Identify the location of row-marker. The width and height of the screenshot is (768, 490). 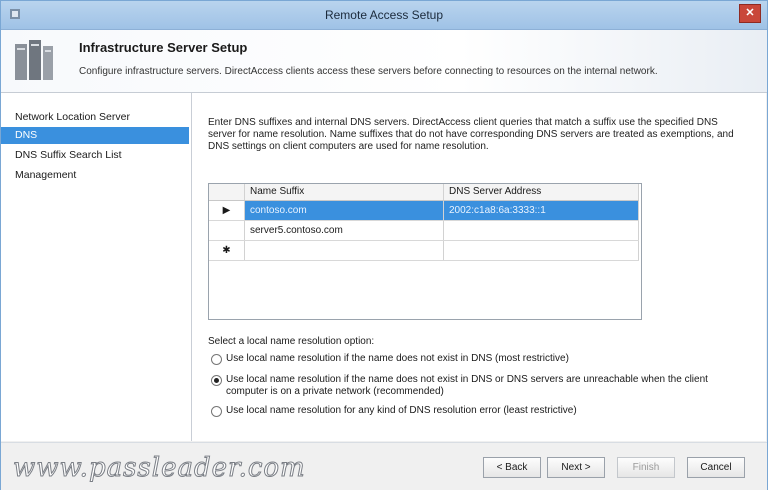
(227, 230).